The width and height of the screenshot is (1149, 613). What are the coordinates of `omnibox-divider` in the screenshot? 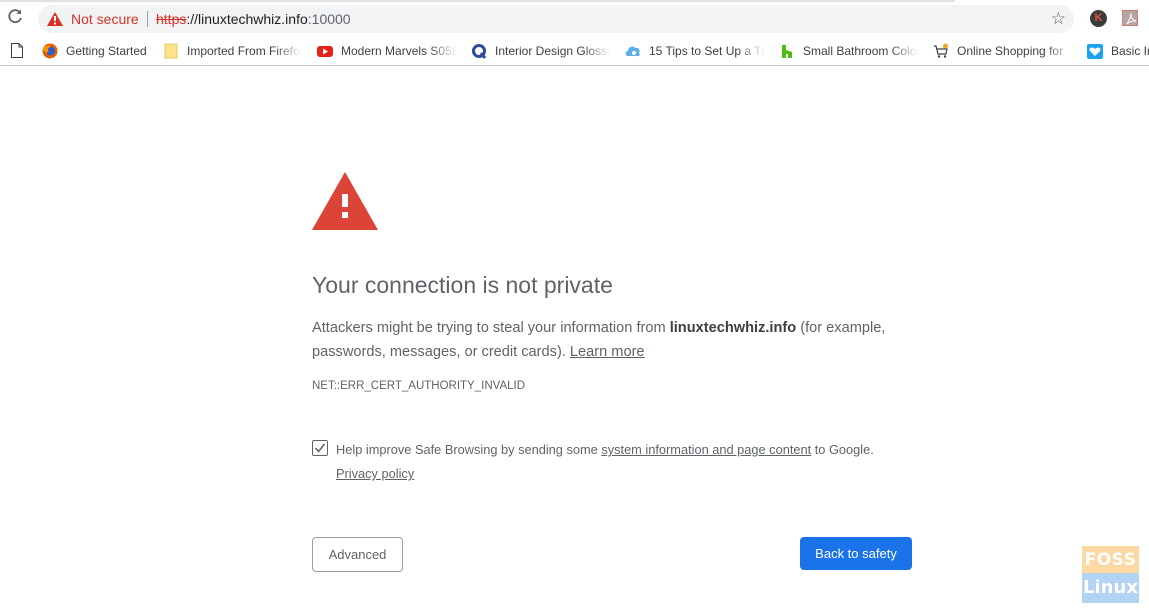 It's located at (147, 19).